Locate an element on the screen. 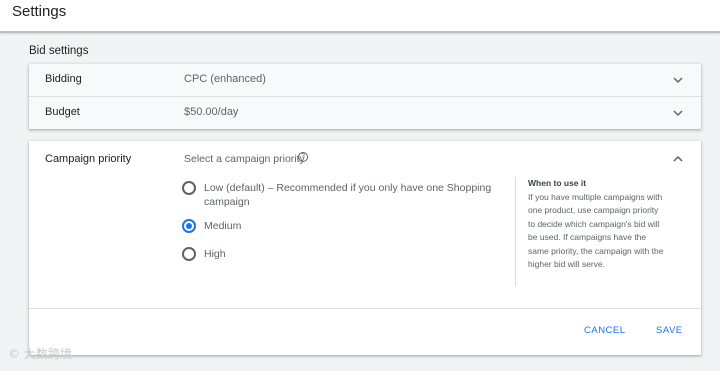 This screenshot has height=371, width=720. budget-value: $50.00/day is located at coordinates (211, 112).